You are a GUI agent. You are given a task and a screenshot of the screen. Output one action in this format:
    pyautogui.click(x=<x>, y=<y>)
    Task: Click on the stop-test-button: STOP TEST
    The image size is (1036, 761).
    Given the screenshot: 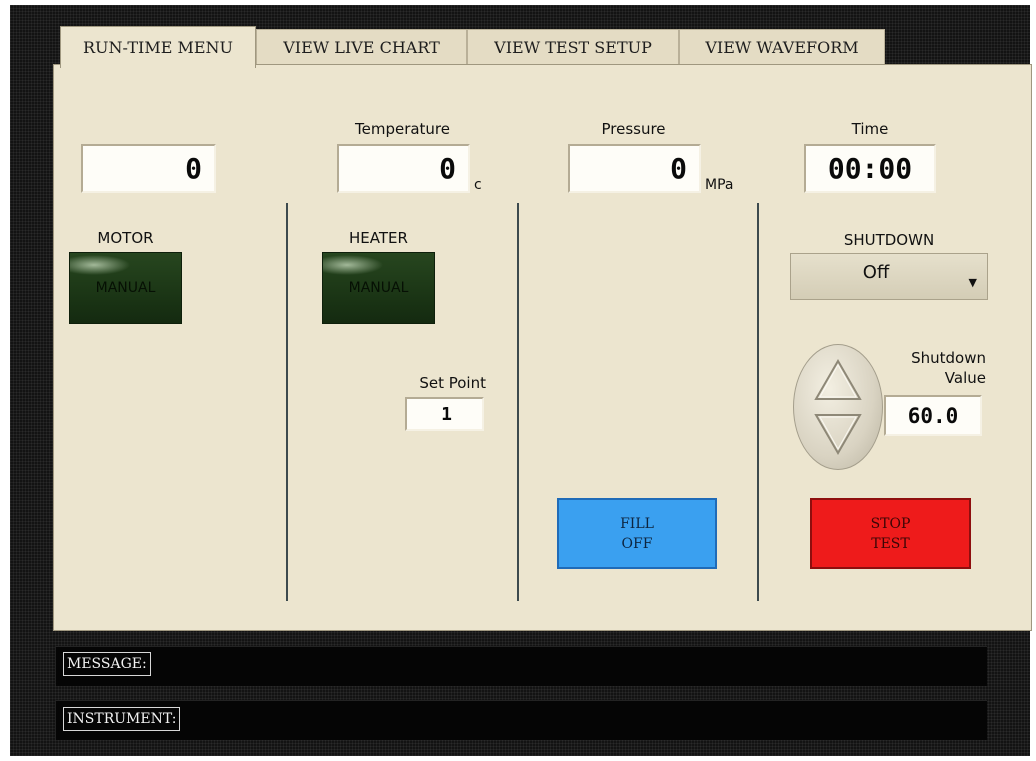 What is the action you would take?
    pyautogui.click(x=890, y=533)
    